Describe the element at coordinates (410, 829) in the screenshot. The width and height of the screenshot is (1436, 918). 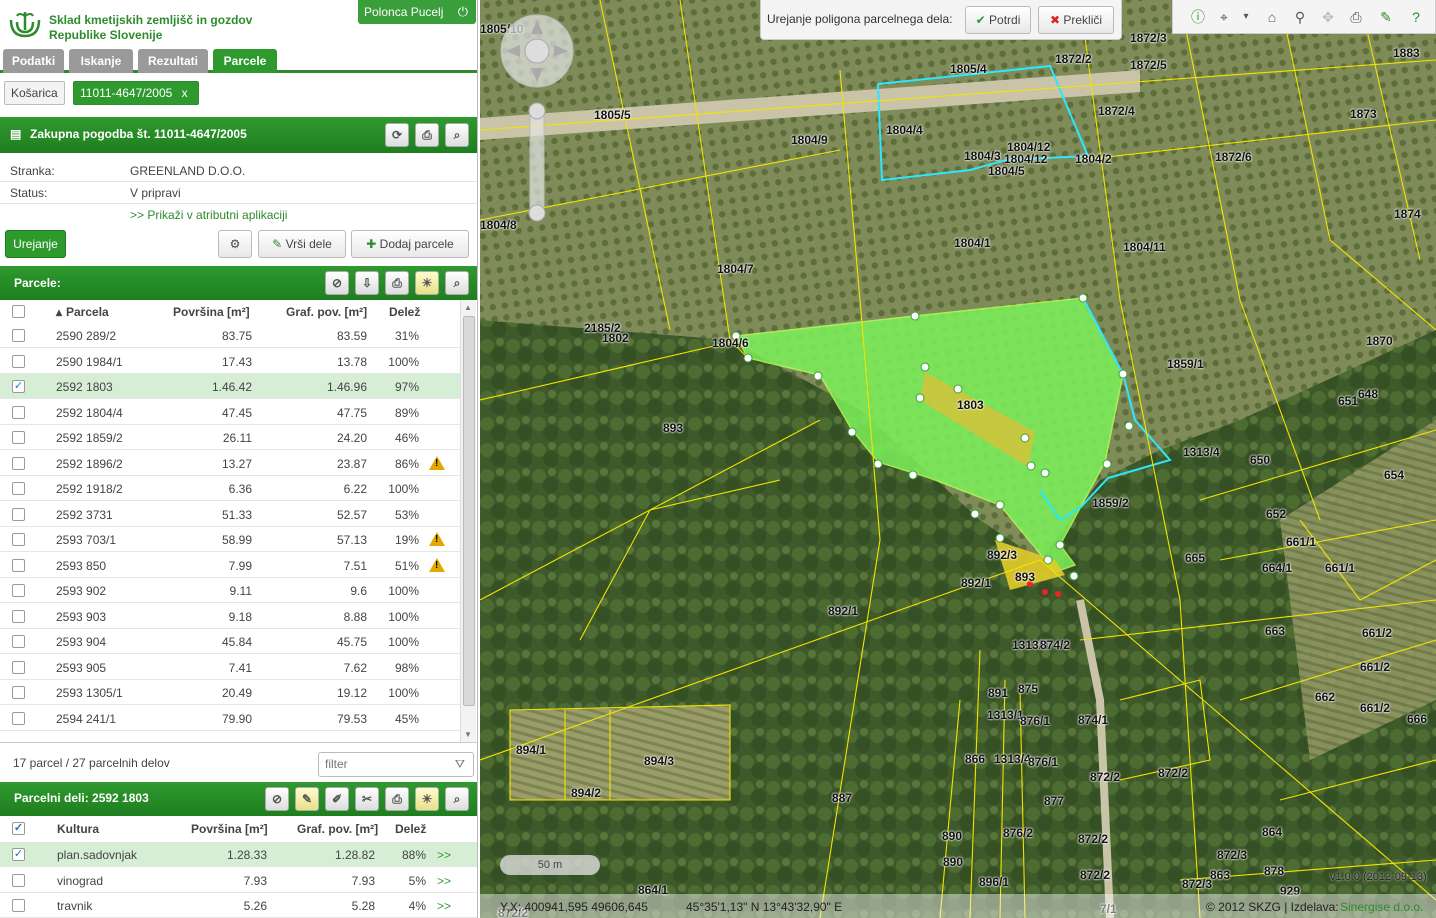
I see `col-part-share: Delež` at that location.